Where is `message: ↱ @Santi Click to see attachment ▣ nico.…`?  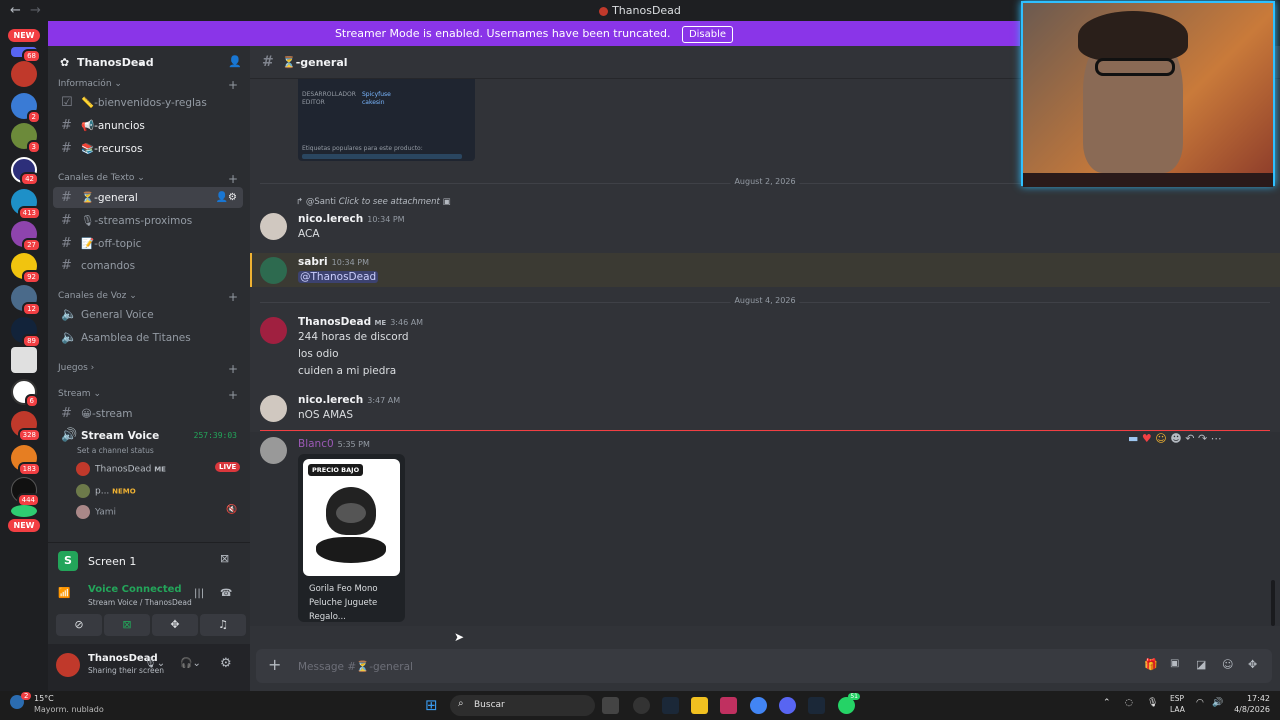 message: ↱ @Santi Click to see attachment ▣ nico.… is located at coordinates (765, 218).